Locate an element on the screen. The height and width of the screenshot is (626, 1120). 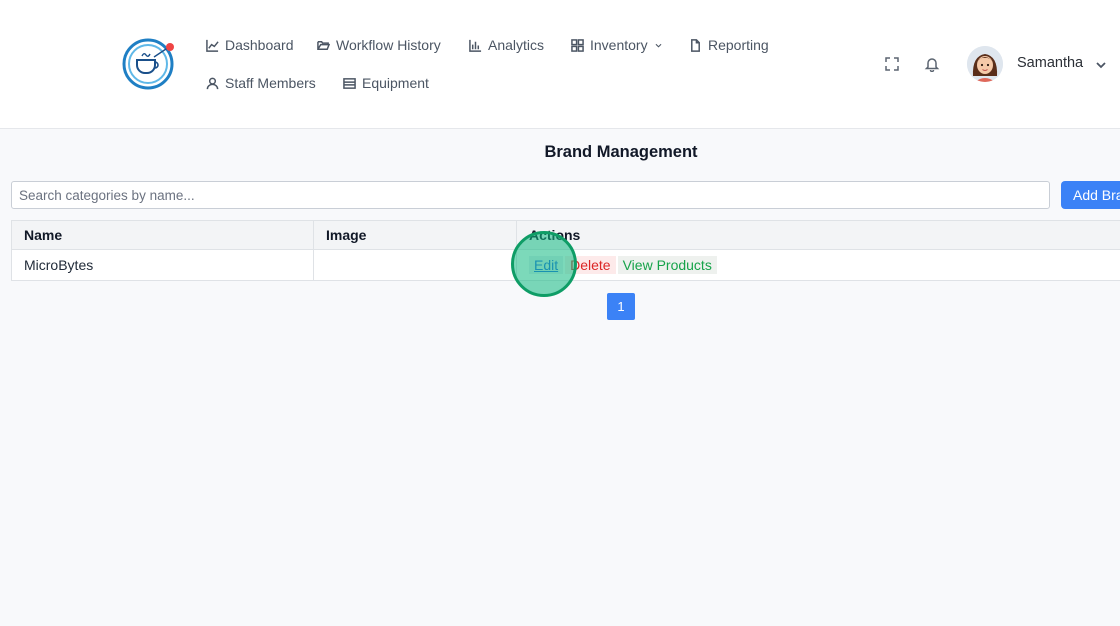
nav-label: Inventory is located at coordinates (619, 45).